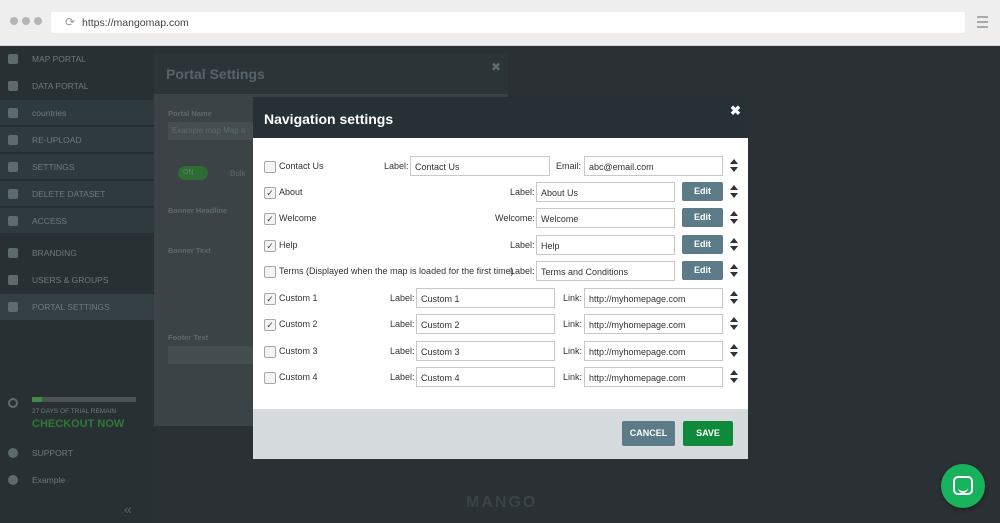 Image resolution: width=1000 pixels, height=523 pixels. Describe the element at coordinates (288, 245) in the screenshot. I see `nav-item-name: Help` at that location.